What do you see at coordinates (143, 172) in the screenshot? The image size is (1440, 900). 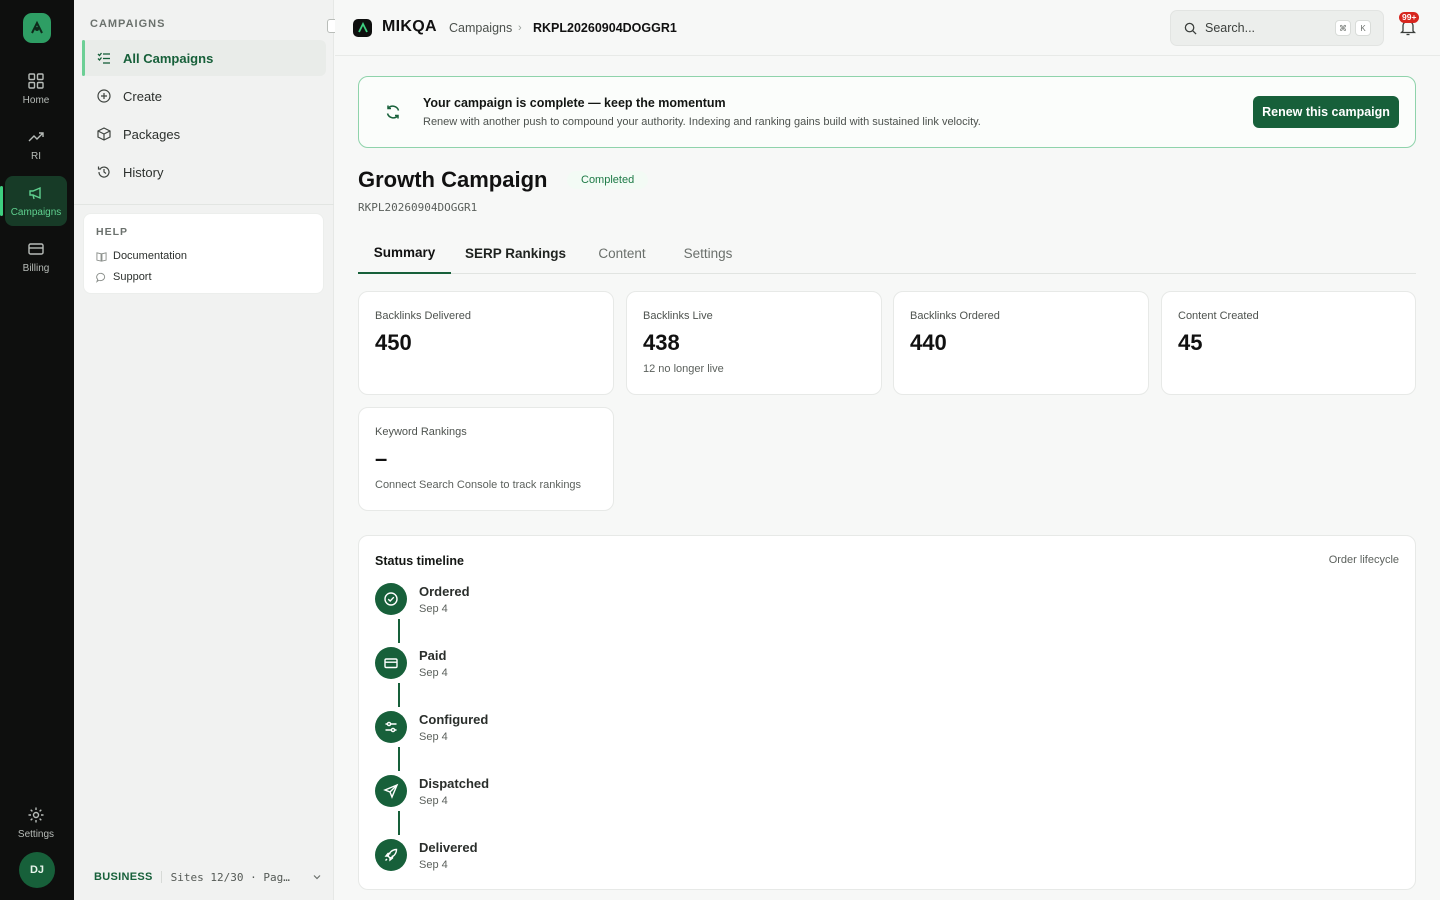 I see `sidebar-item-label: History` at bounding box center [143, 172].